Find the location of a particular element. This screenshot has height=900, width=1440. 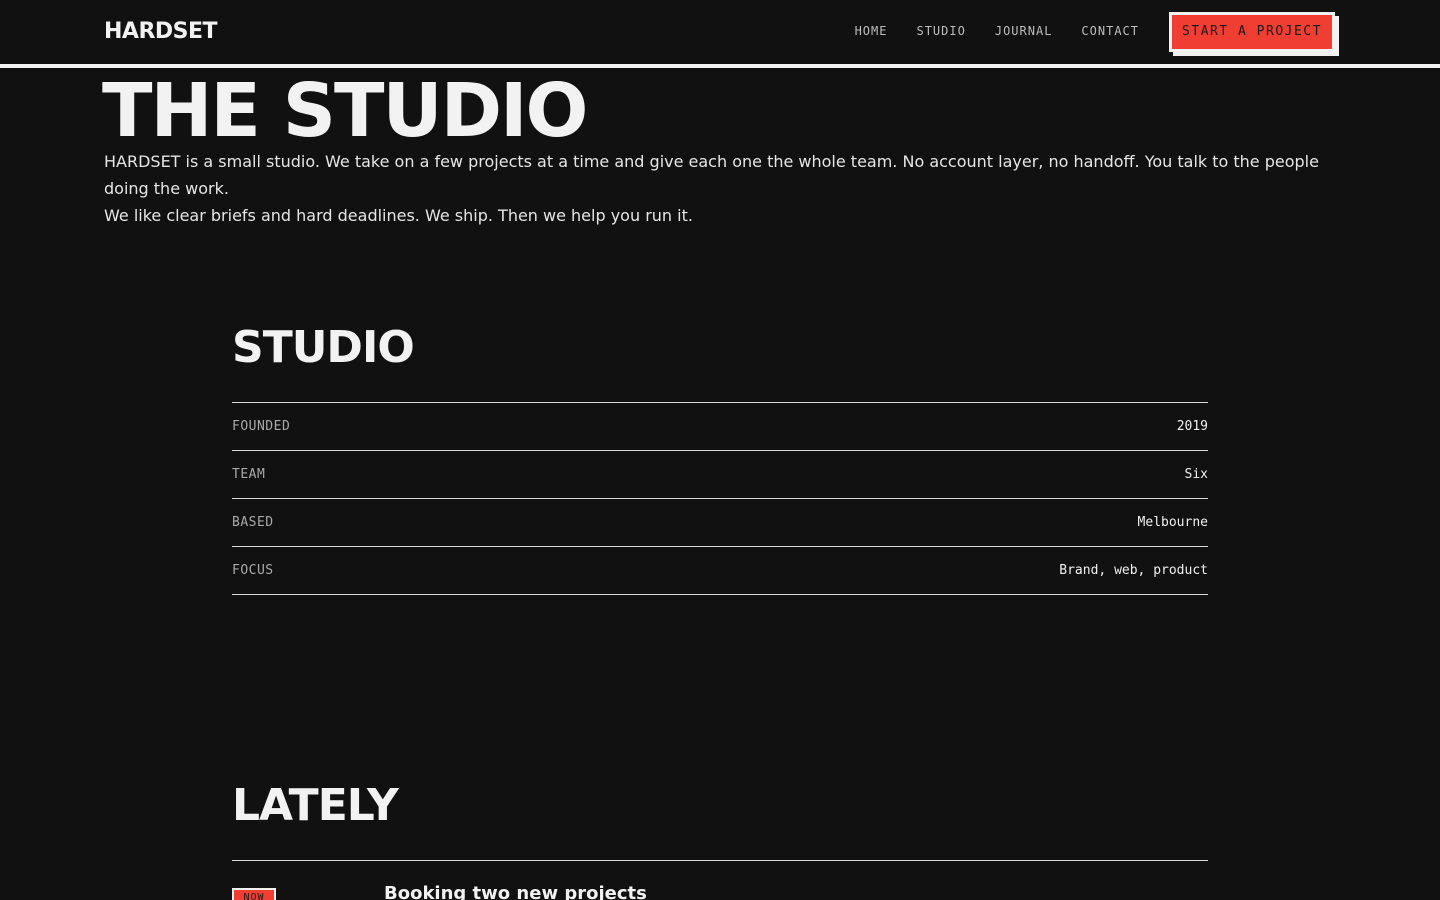

fact-label: TEAM is located at coordinates (249, 474).